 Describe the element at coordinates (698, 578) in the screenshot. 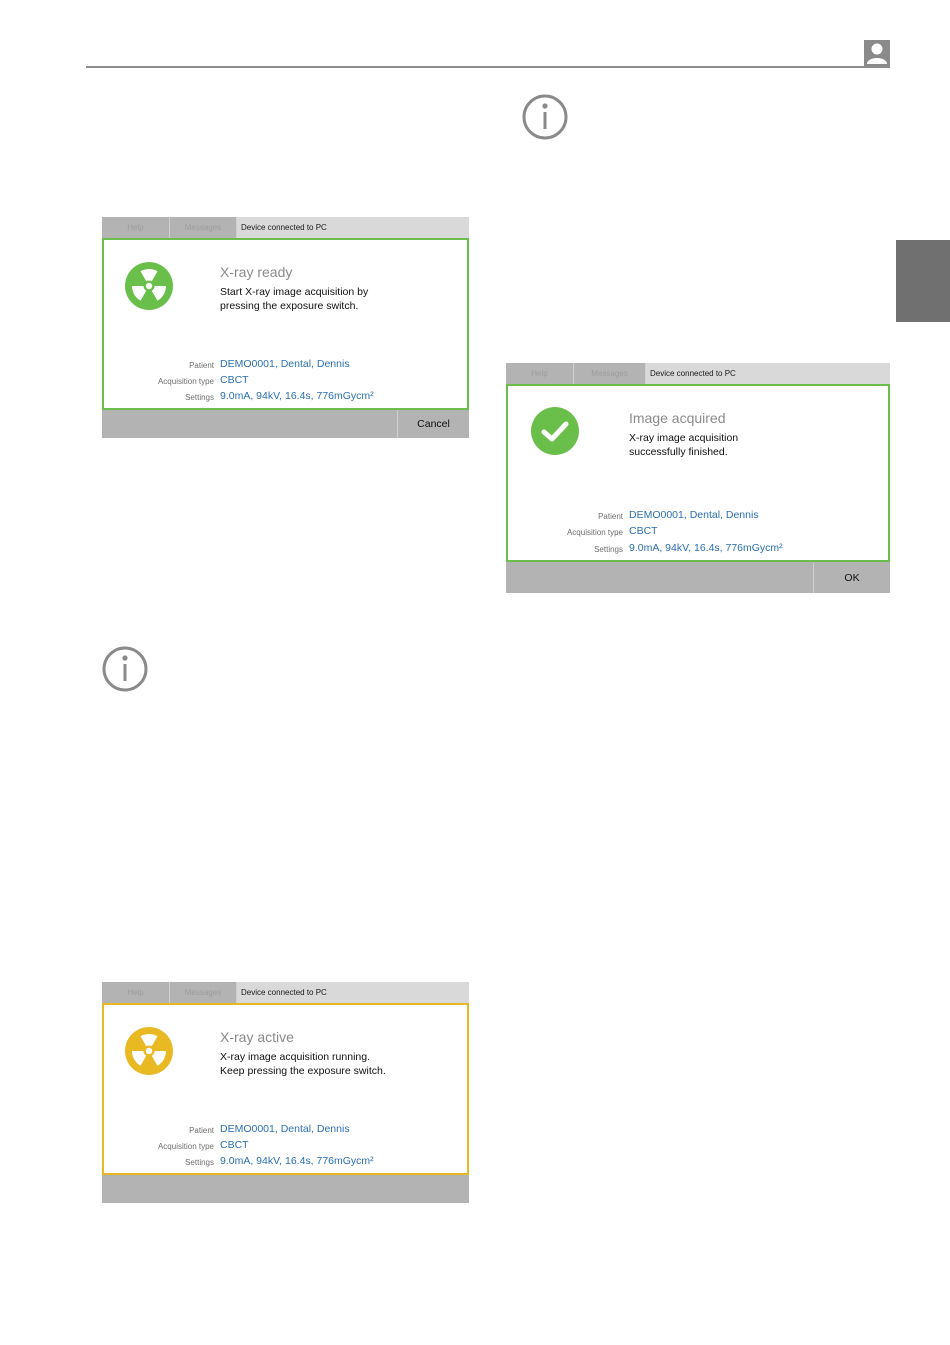

I see `dialog-footer: OK` at that location.